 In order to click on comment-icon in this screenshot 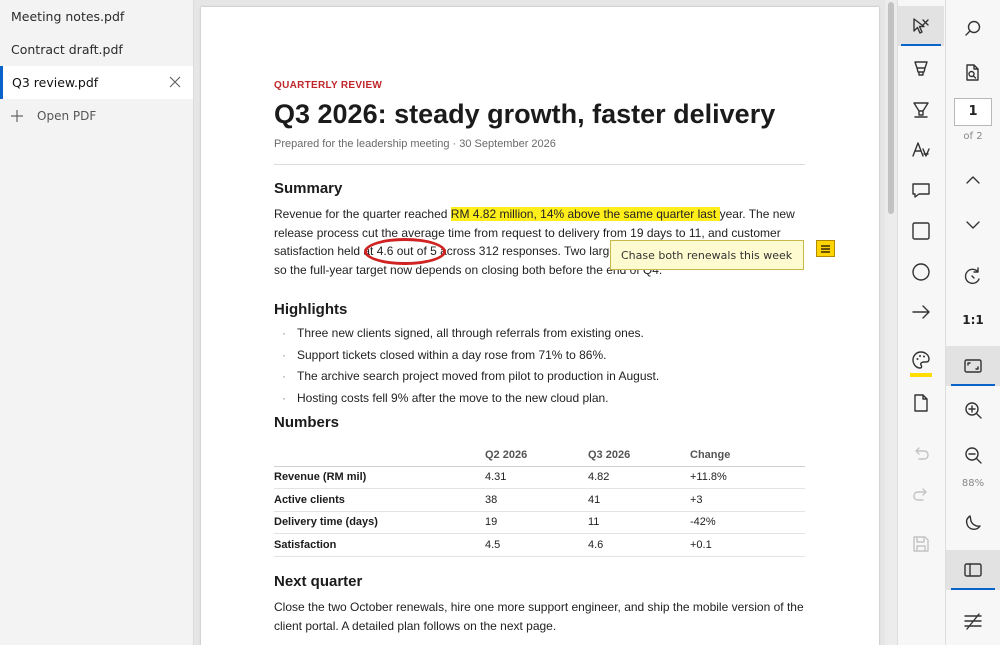, I will do `click(921, 190)`.